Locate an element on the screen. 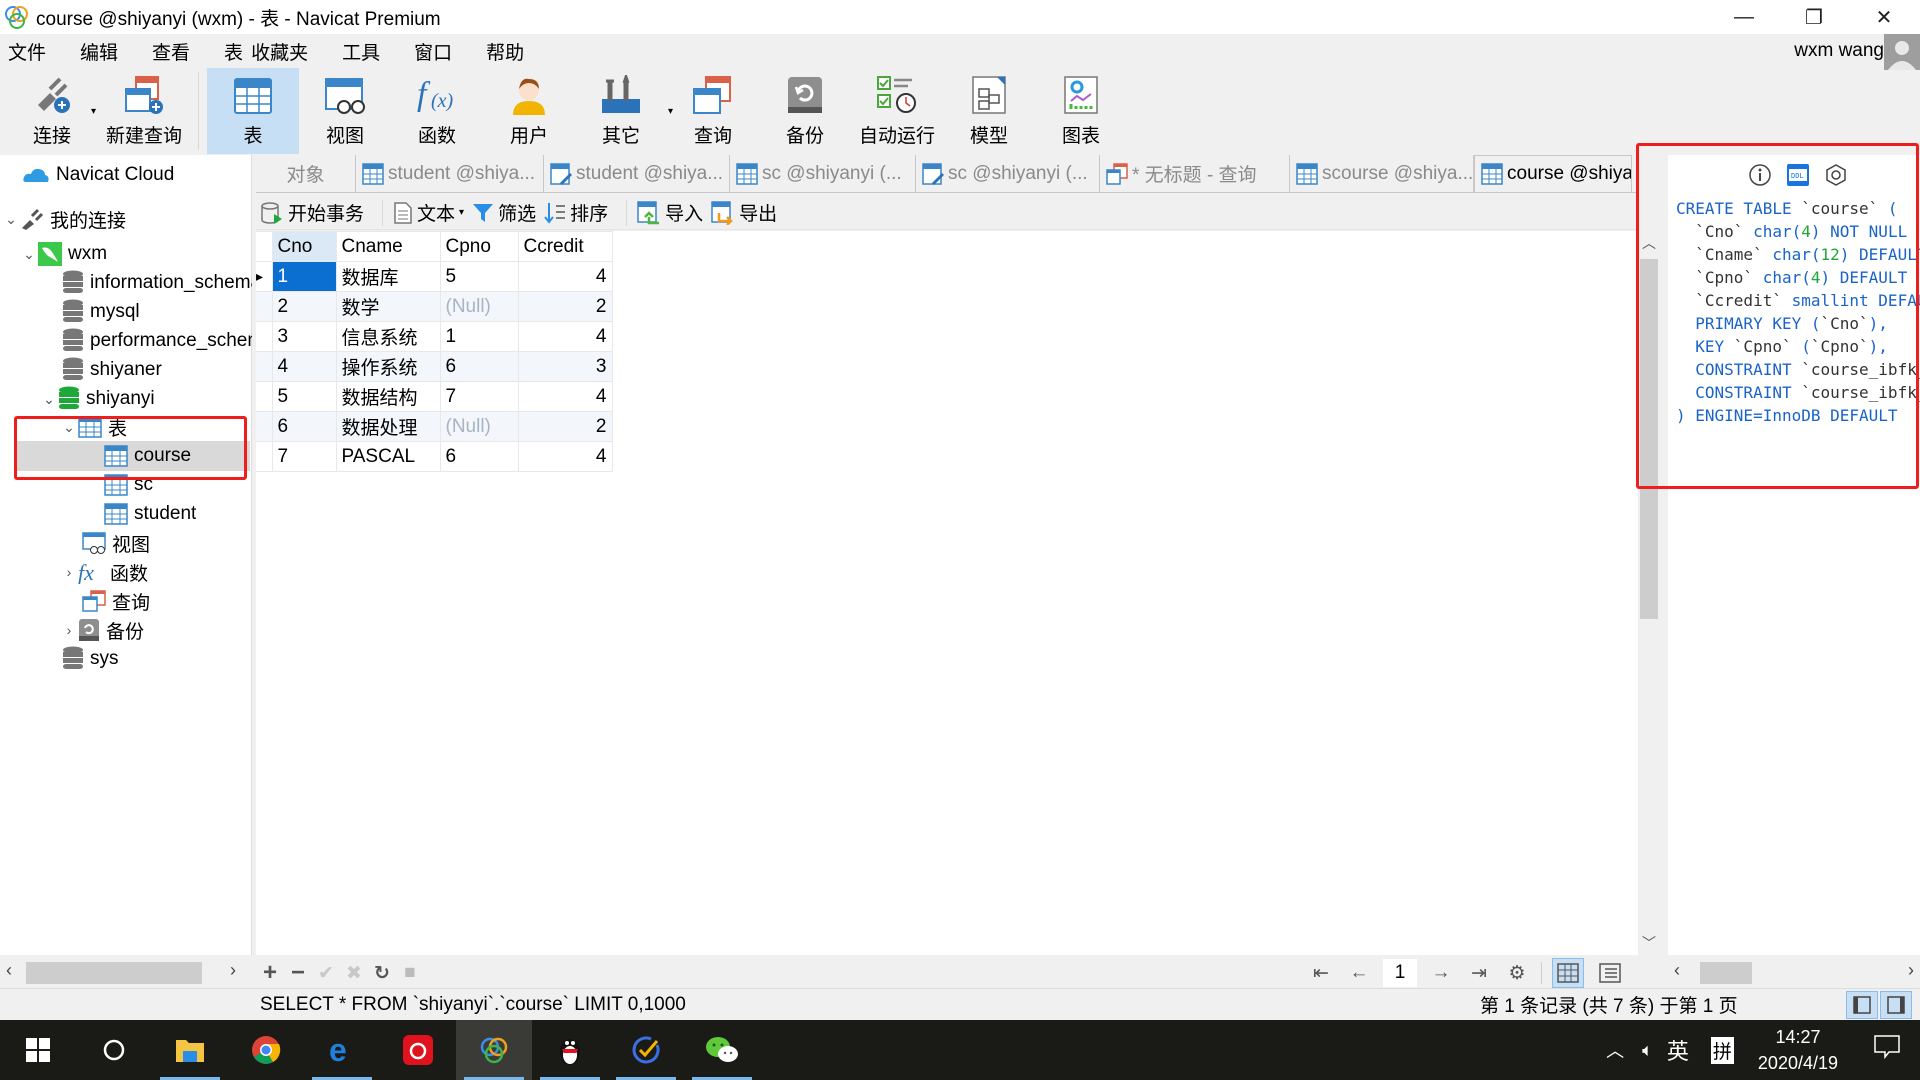 Image resolution: width=1920 pixels, height=1080 pixels. action-center-icon is located at coordinates (1887, 1050).